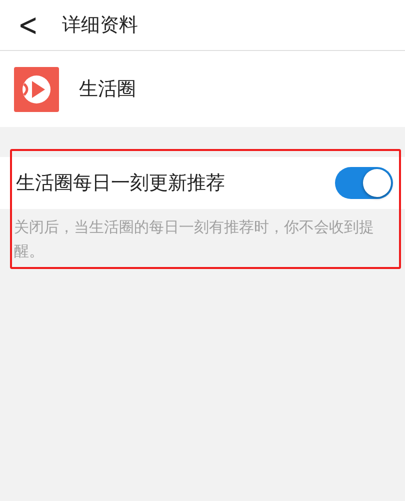 This screenshot has height=501, width=405. I want to click on setting-description: 关闭后，当生活圈的每日一刻有推荐时，你不会收到提醒。, so click(194, 239).